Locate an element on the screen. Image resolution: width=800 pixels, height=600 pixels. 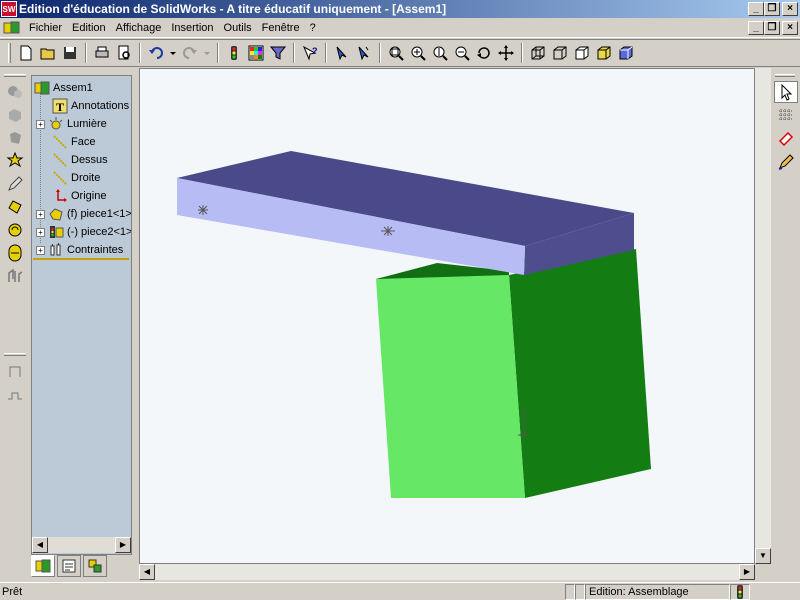
sketch-button is located at coordinates (786, 161).